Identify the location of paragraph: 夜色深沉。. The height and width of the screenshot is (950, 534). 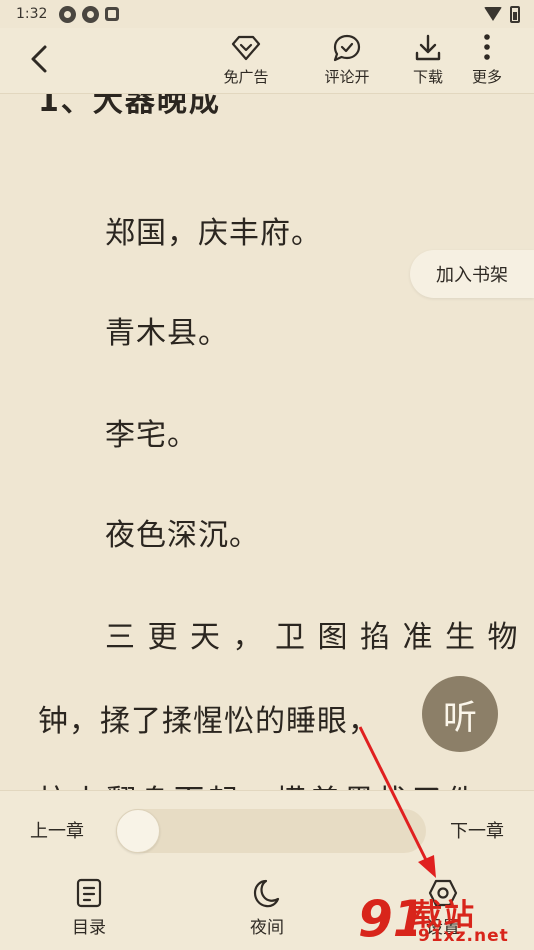
(182, 535).